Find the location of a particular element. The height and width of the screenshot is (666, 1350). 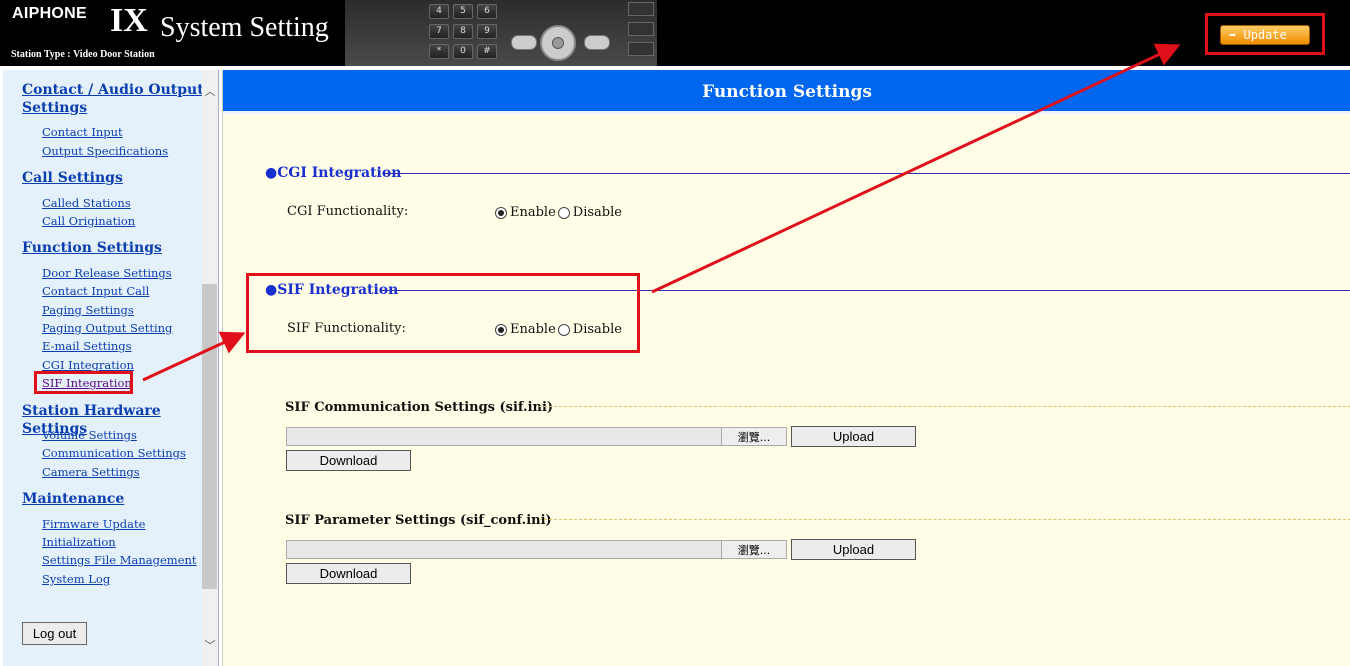

product-title: System Setting is located at coordinates (244, 27).